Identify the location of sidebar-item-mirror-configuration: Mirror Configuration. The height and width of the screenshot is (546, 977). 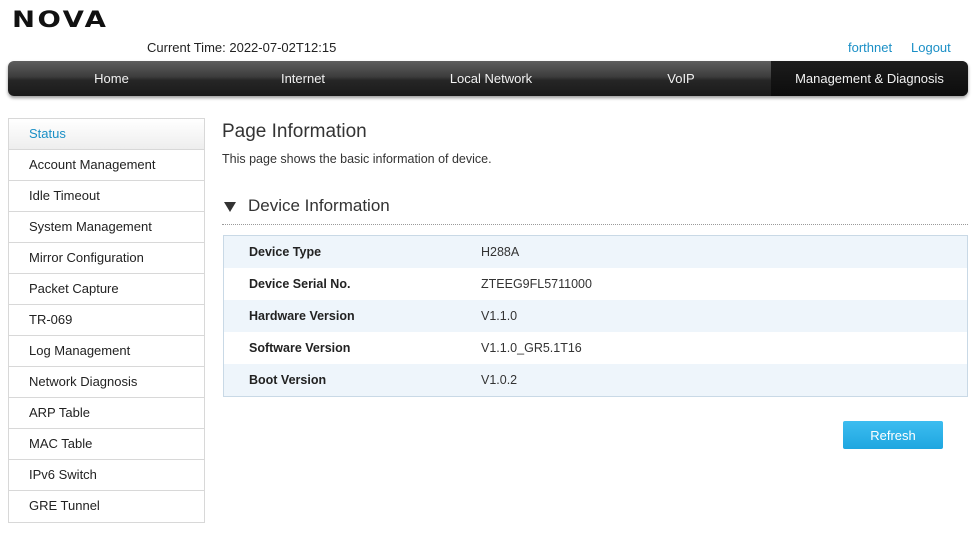
(106, 258).